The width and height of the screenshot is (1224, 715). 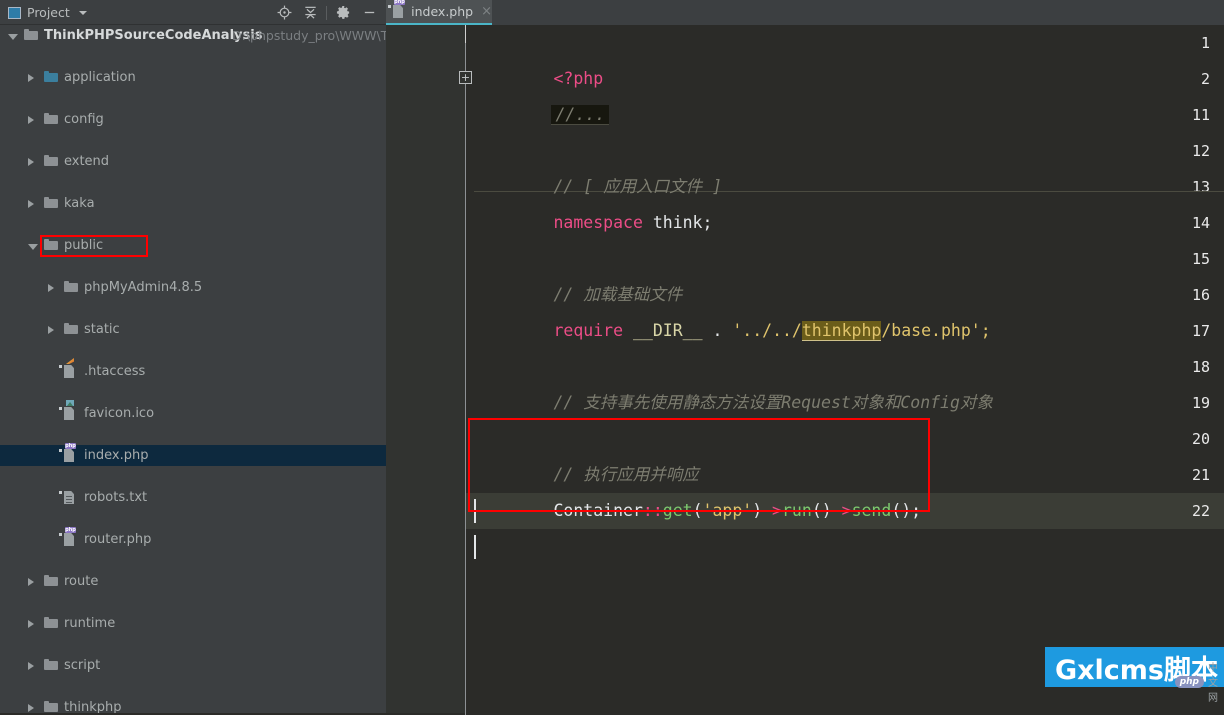 What do you see at coordinates (442, 11) in the screenshot?
I see `tab-label: index.php` at bounding box center [442, 11].